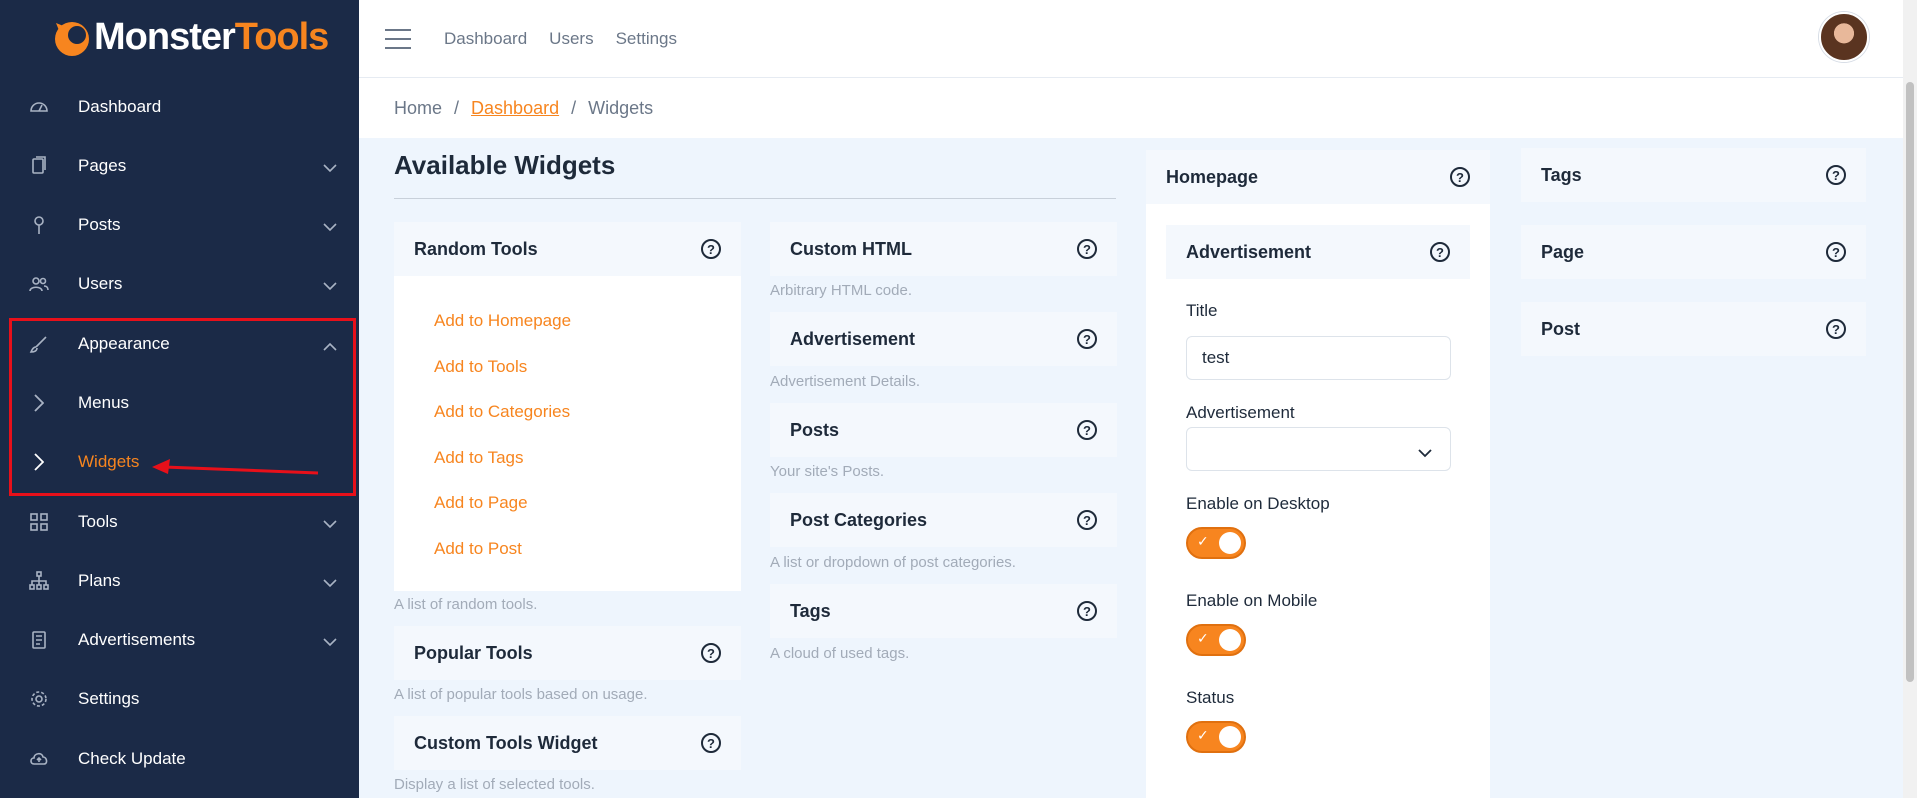  What do you see at coordinates (506, 742) in the screenshot?
I see `widget-title: Custom Tools Widget` at bounding box center [506, 742].